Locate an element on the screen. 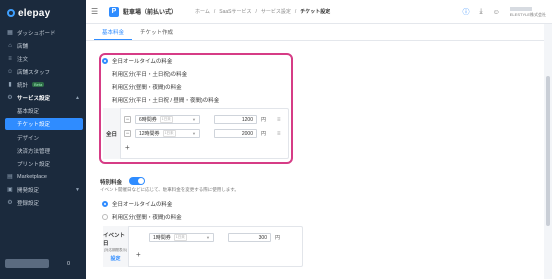 Image resolution: width=552 pixels, height=279 pixels. option-label: 利用区分(平日・土日祝 / 昼間・夜間)の料金 is located at coordinates (166, 101).